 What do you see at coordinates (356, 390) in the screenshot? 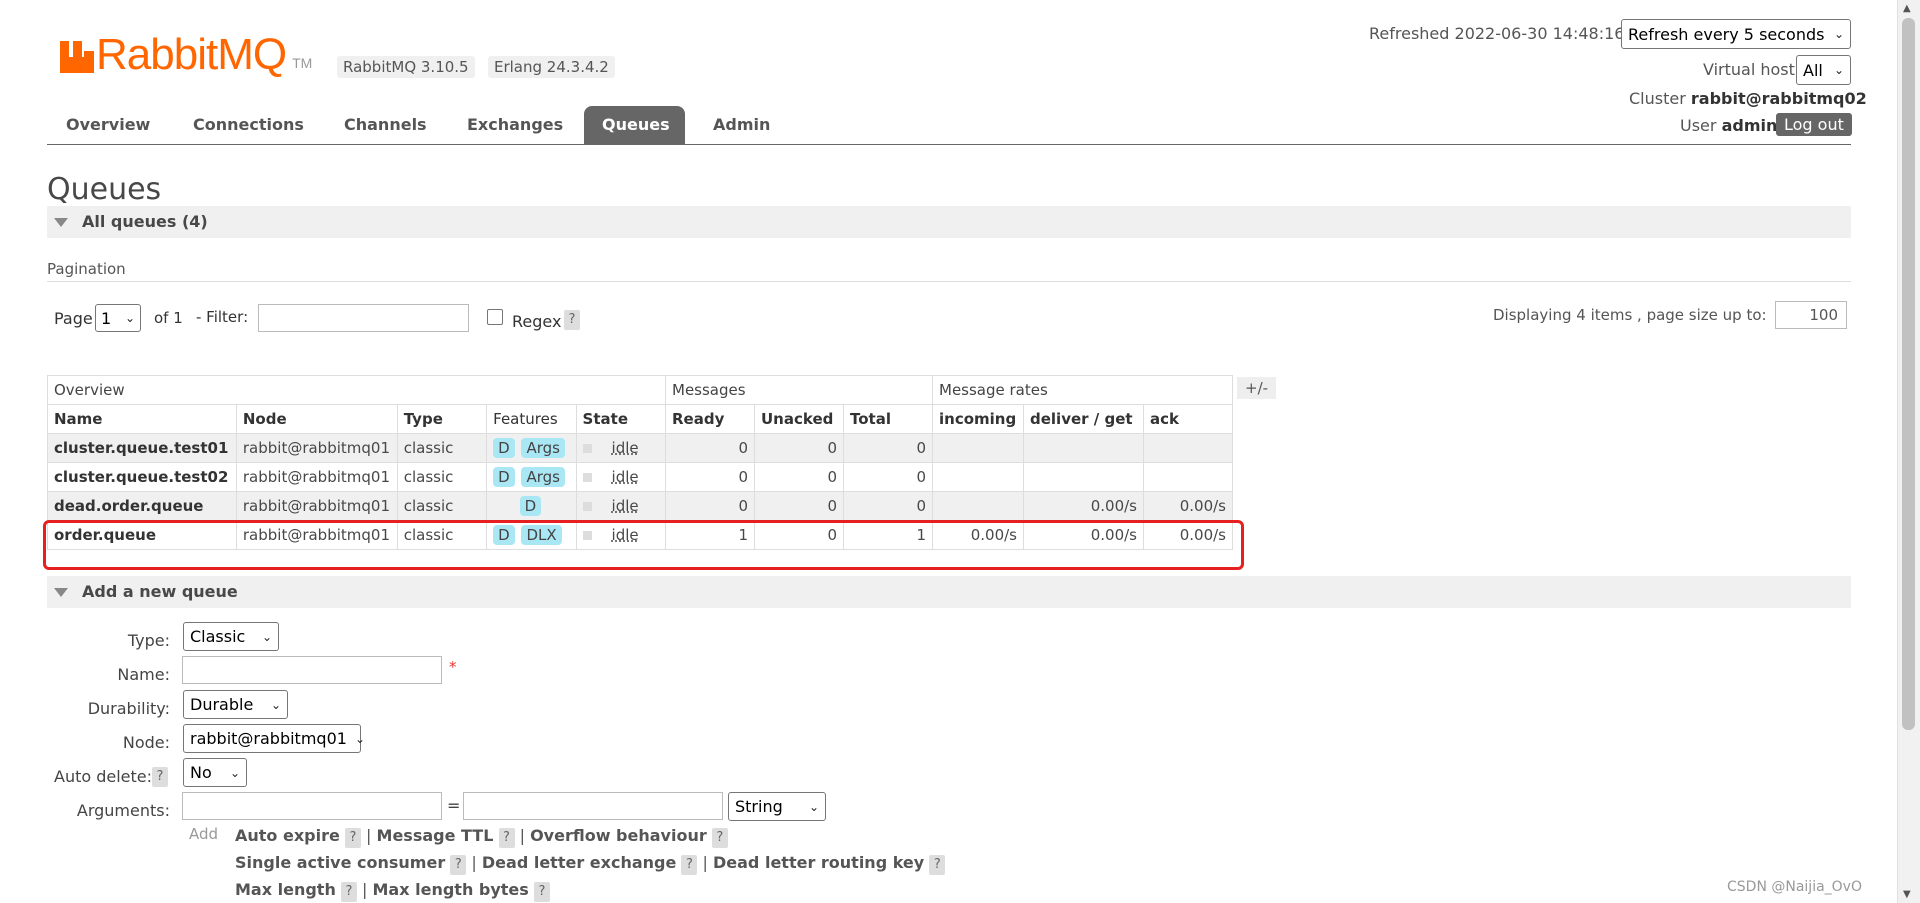
I see `group-overview: Overview` at bounding box center [356, 390].